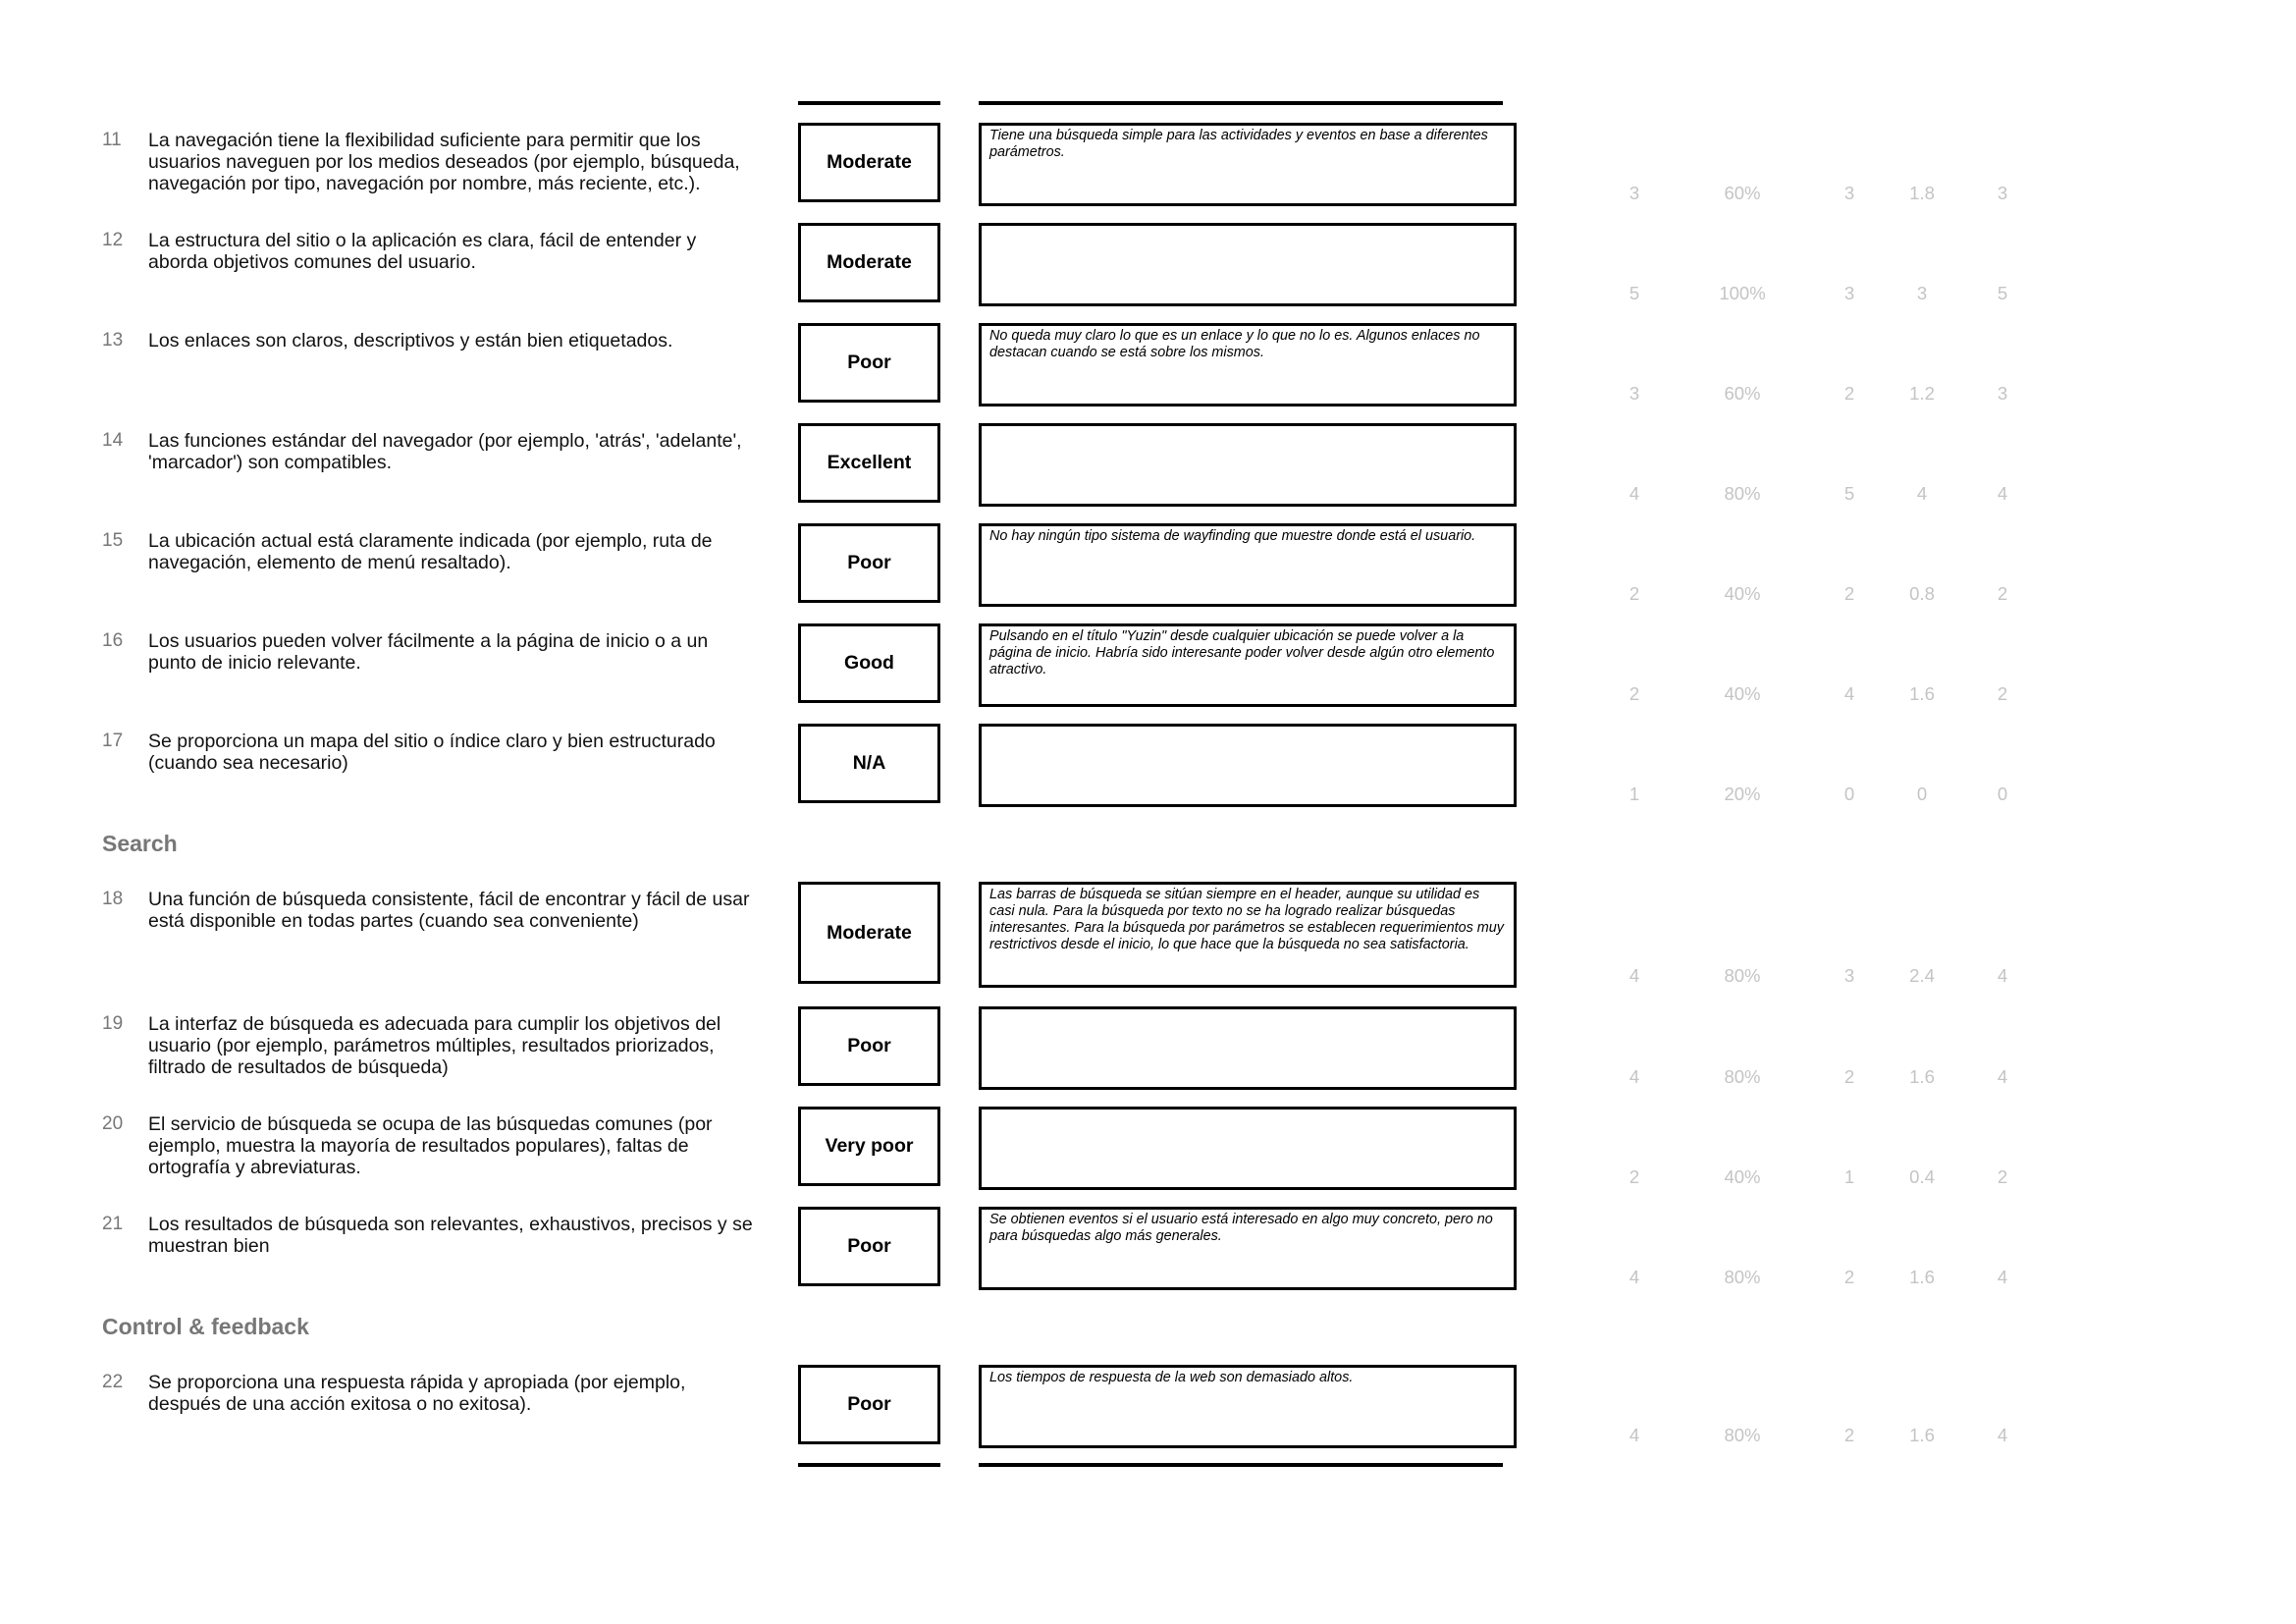  Describe the element at coordinates (113, 1023) in the screenshot. I see `row-number: 19` at that location.